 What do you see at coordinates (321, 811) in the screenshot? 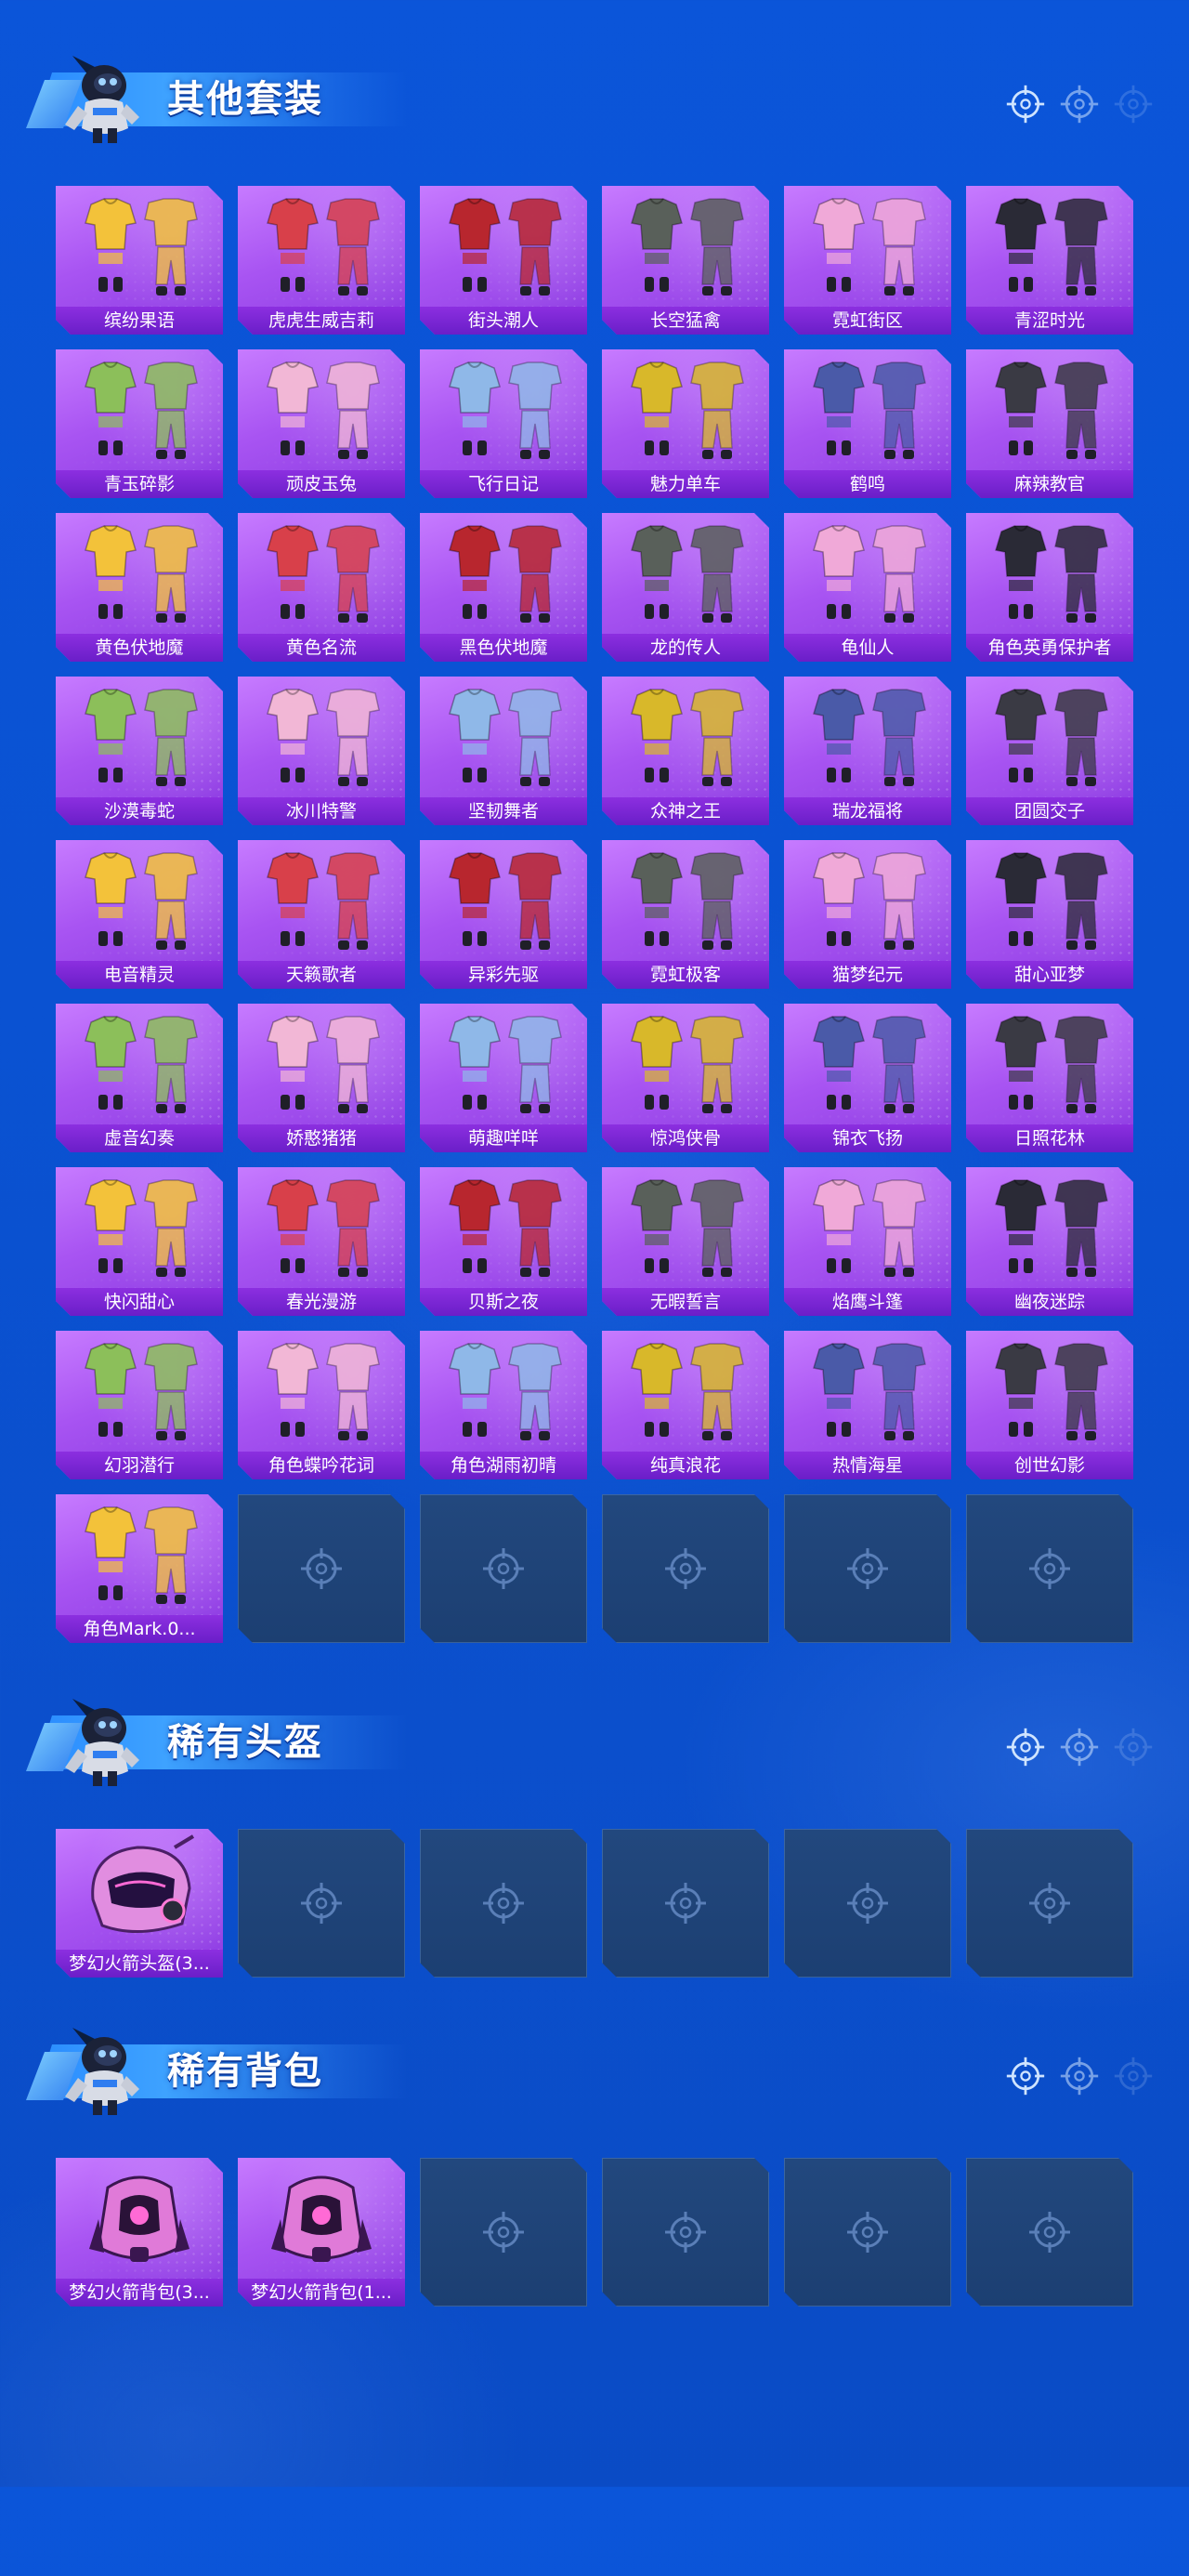
I see `item-label: 冰川特警` at bounding box center [321, 811].